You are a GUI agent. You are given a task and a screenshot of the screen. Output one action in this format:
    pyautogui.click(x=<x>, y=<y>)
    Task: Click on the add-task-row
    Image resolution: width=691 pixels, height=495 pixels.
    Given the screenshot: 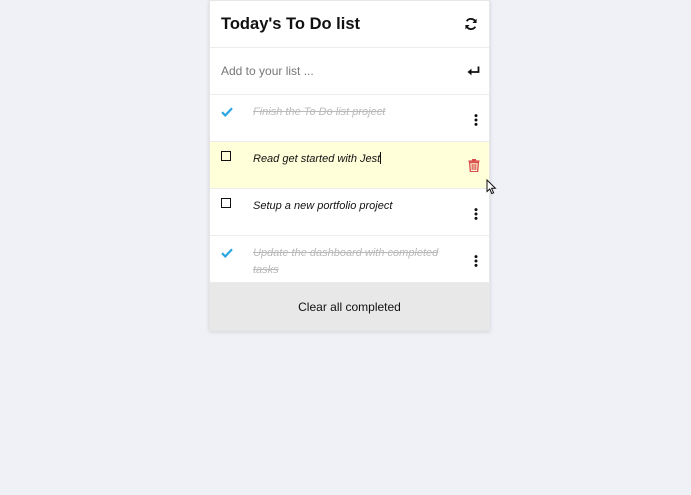 What is the action you would take?
    pyautogui.click(x=349, y=71)
    